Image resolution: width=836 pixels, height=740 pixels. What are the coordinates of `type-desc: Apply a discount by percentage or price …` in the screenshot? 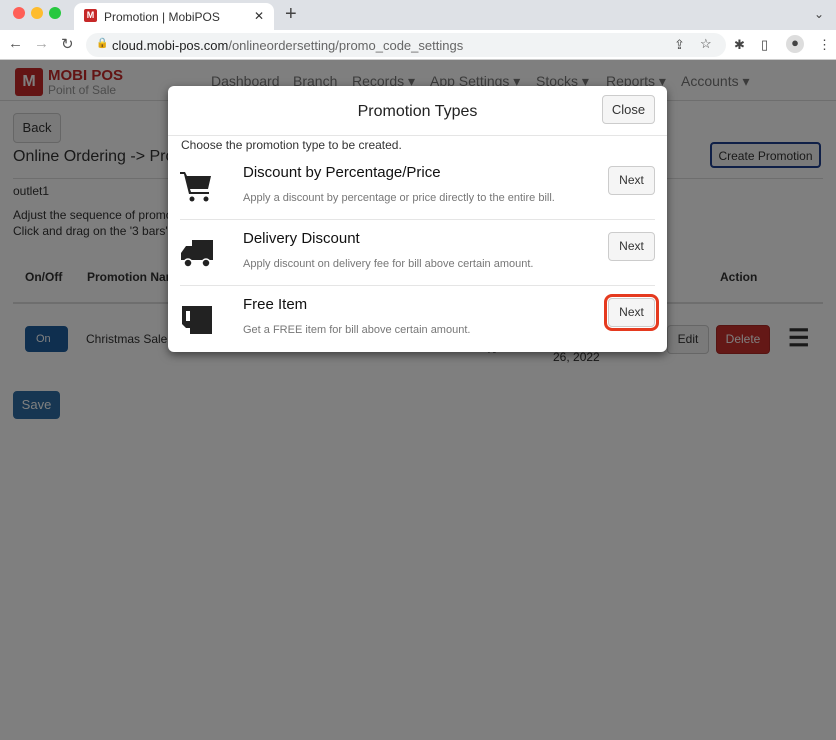 It's located at (399, 198).